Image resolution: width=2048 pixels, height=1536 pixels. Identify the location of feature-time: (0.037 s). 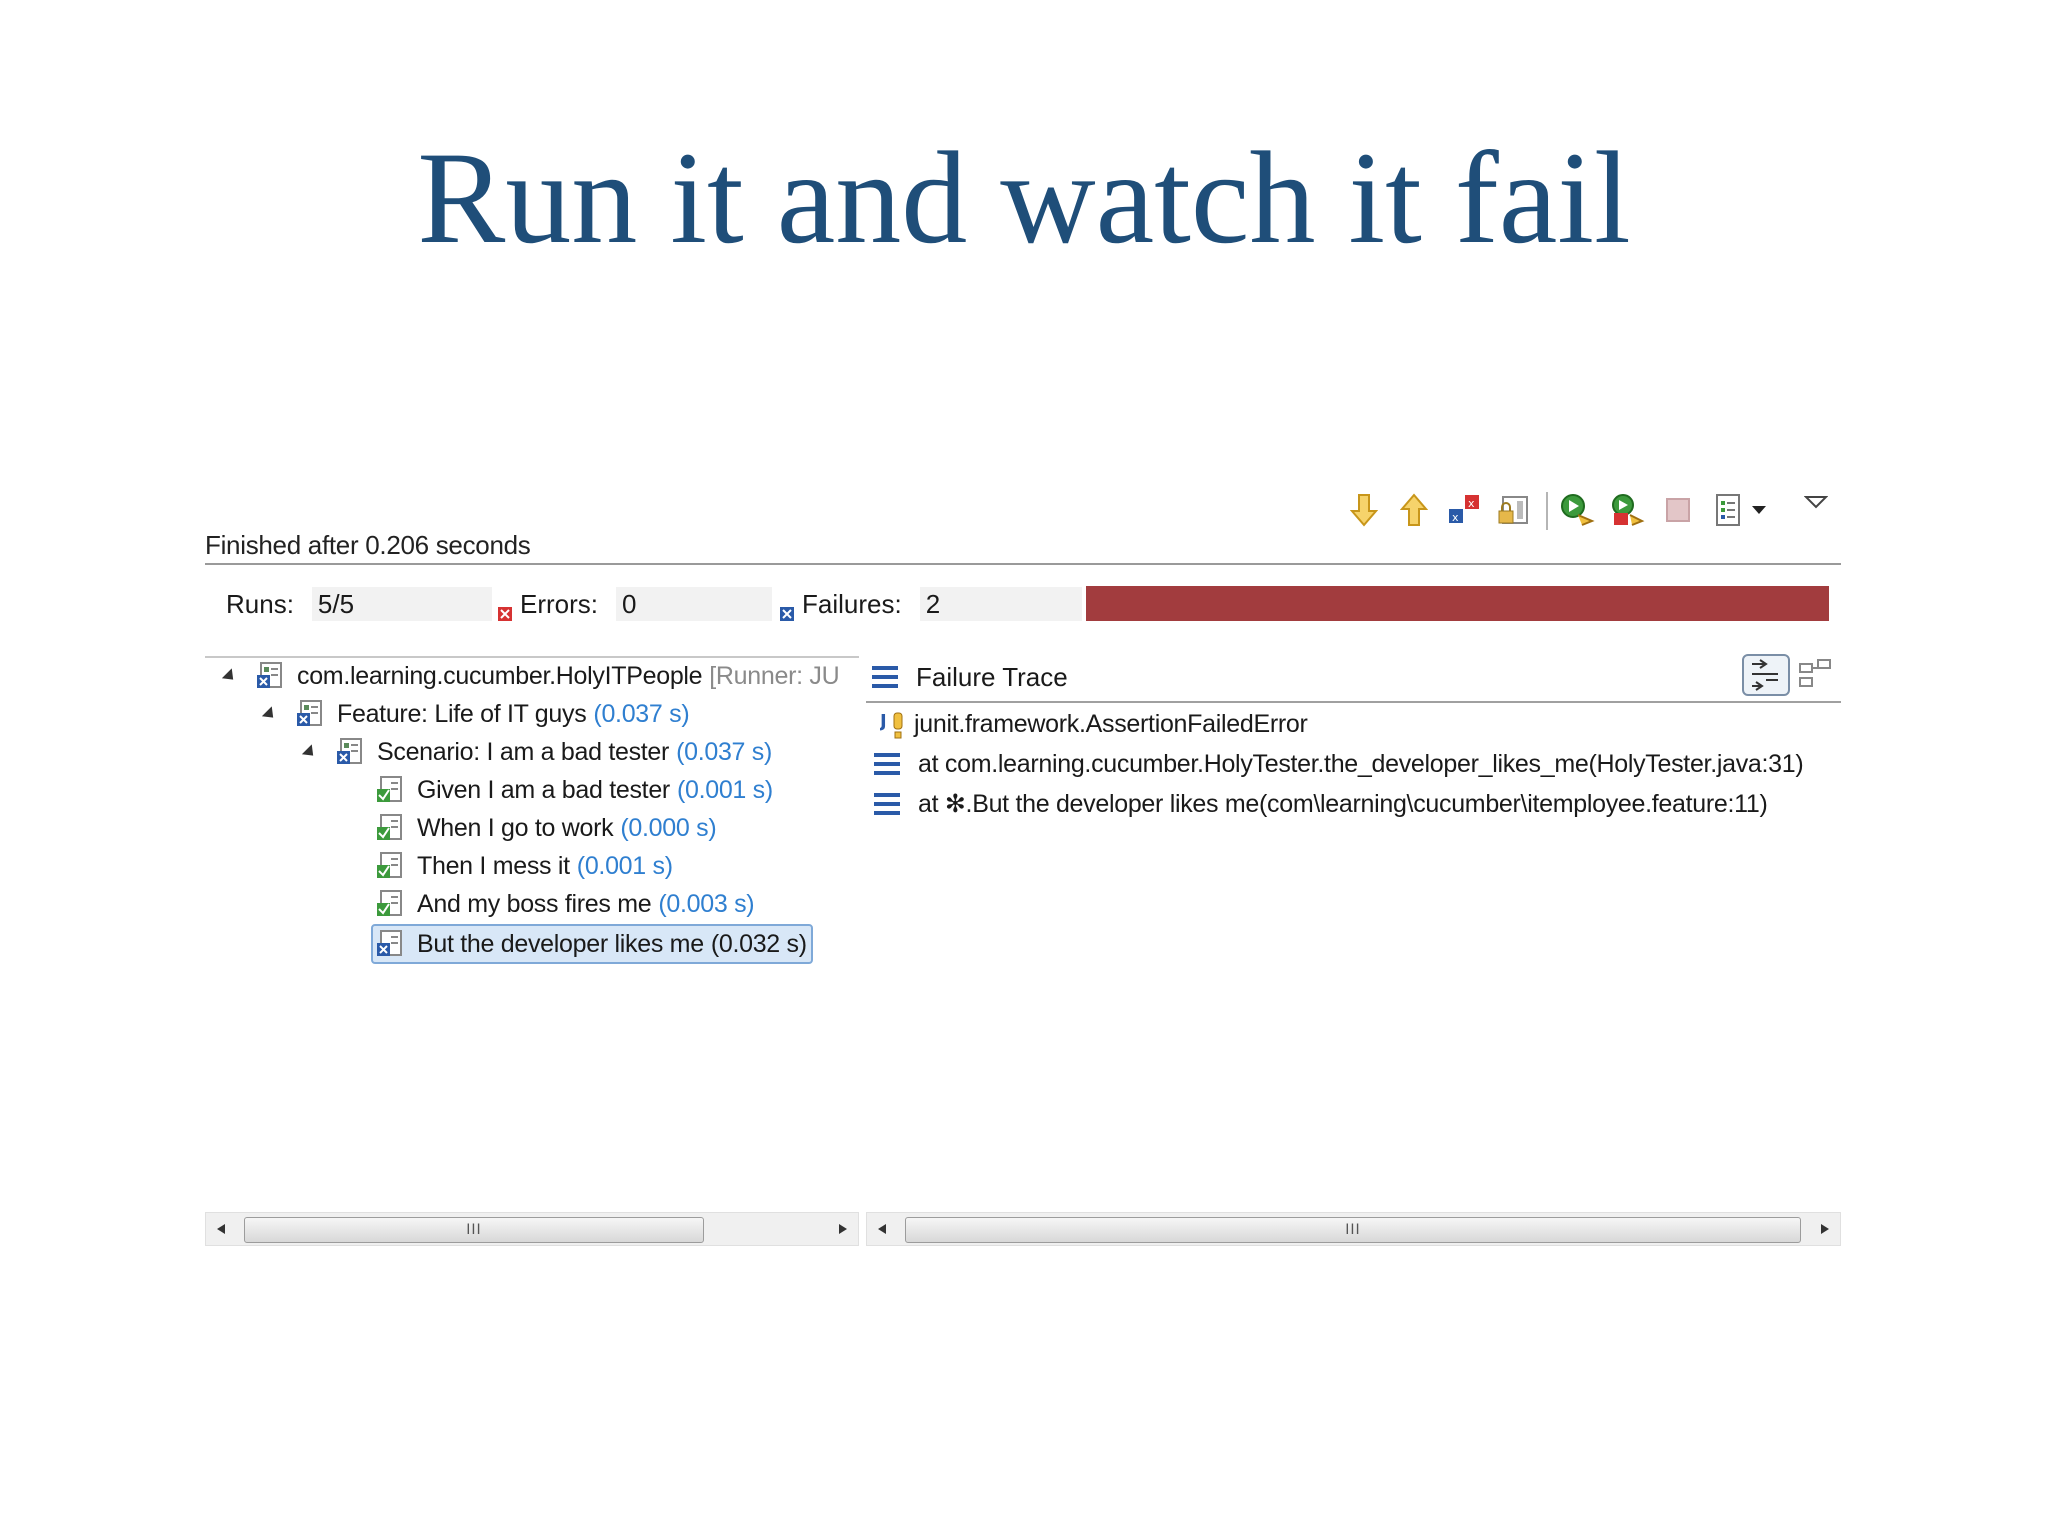
(641, 713).